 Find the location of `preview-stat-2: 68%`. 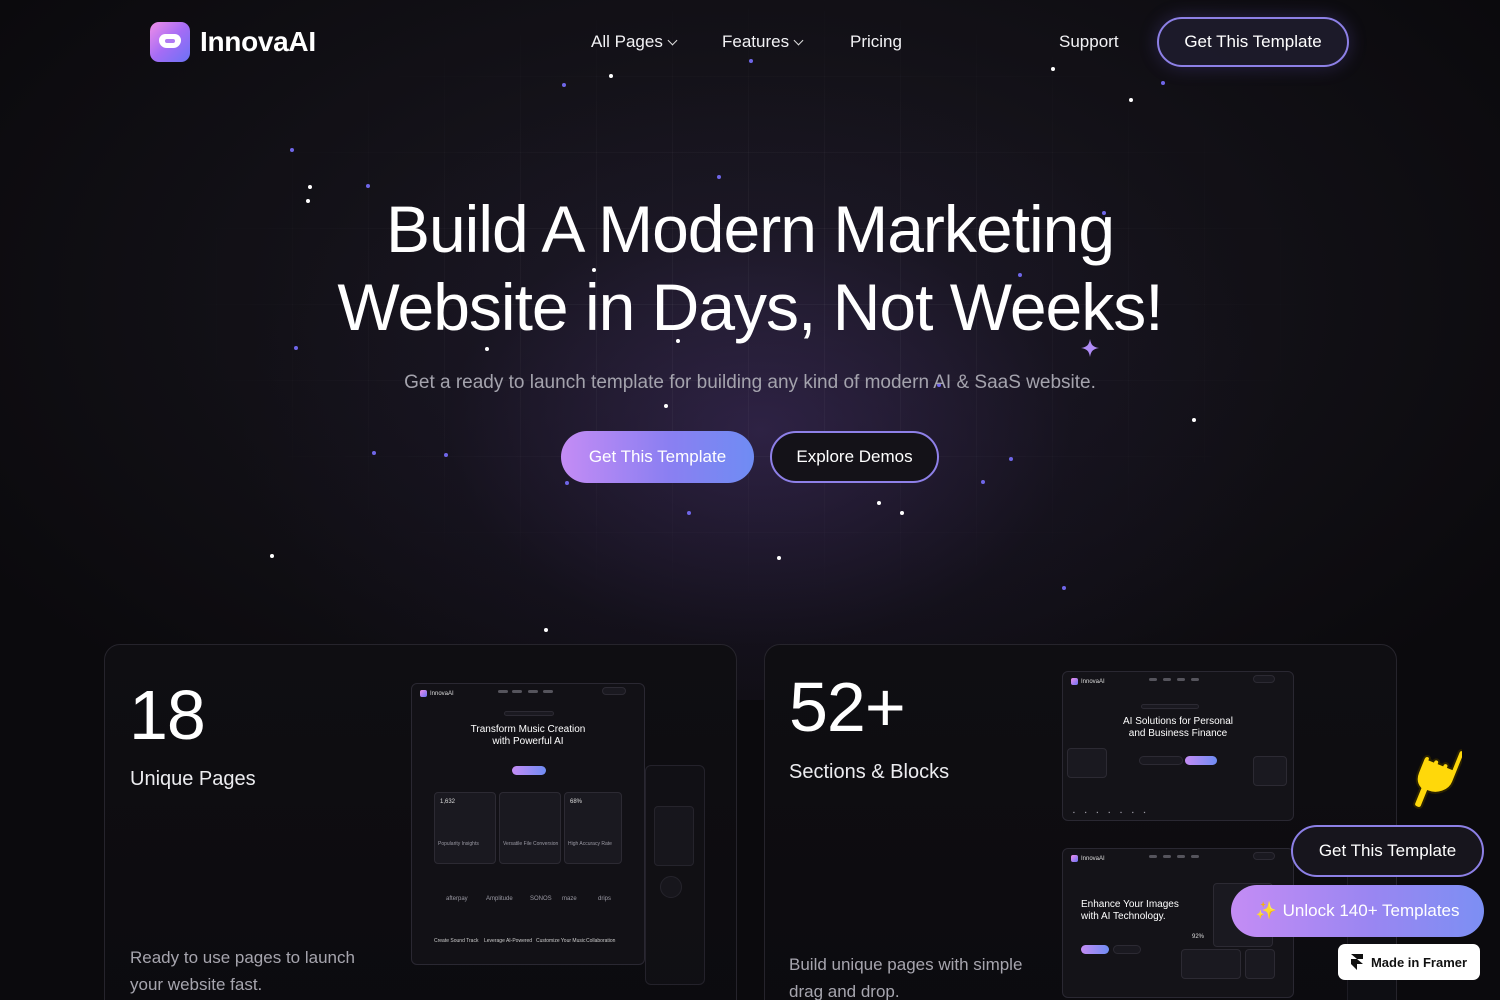

preview-stat-2: 68% is located at coordinates (576, 802).